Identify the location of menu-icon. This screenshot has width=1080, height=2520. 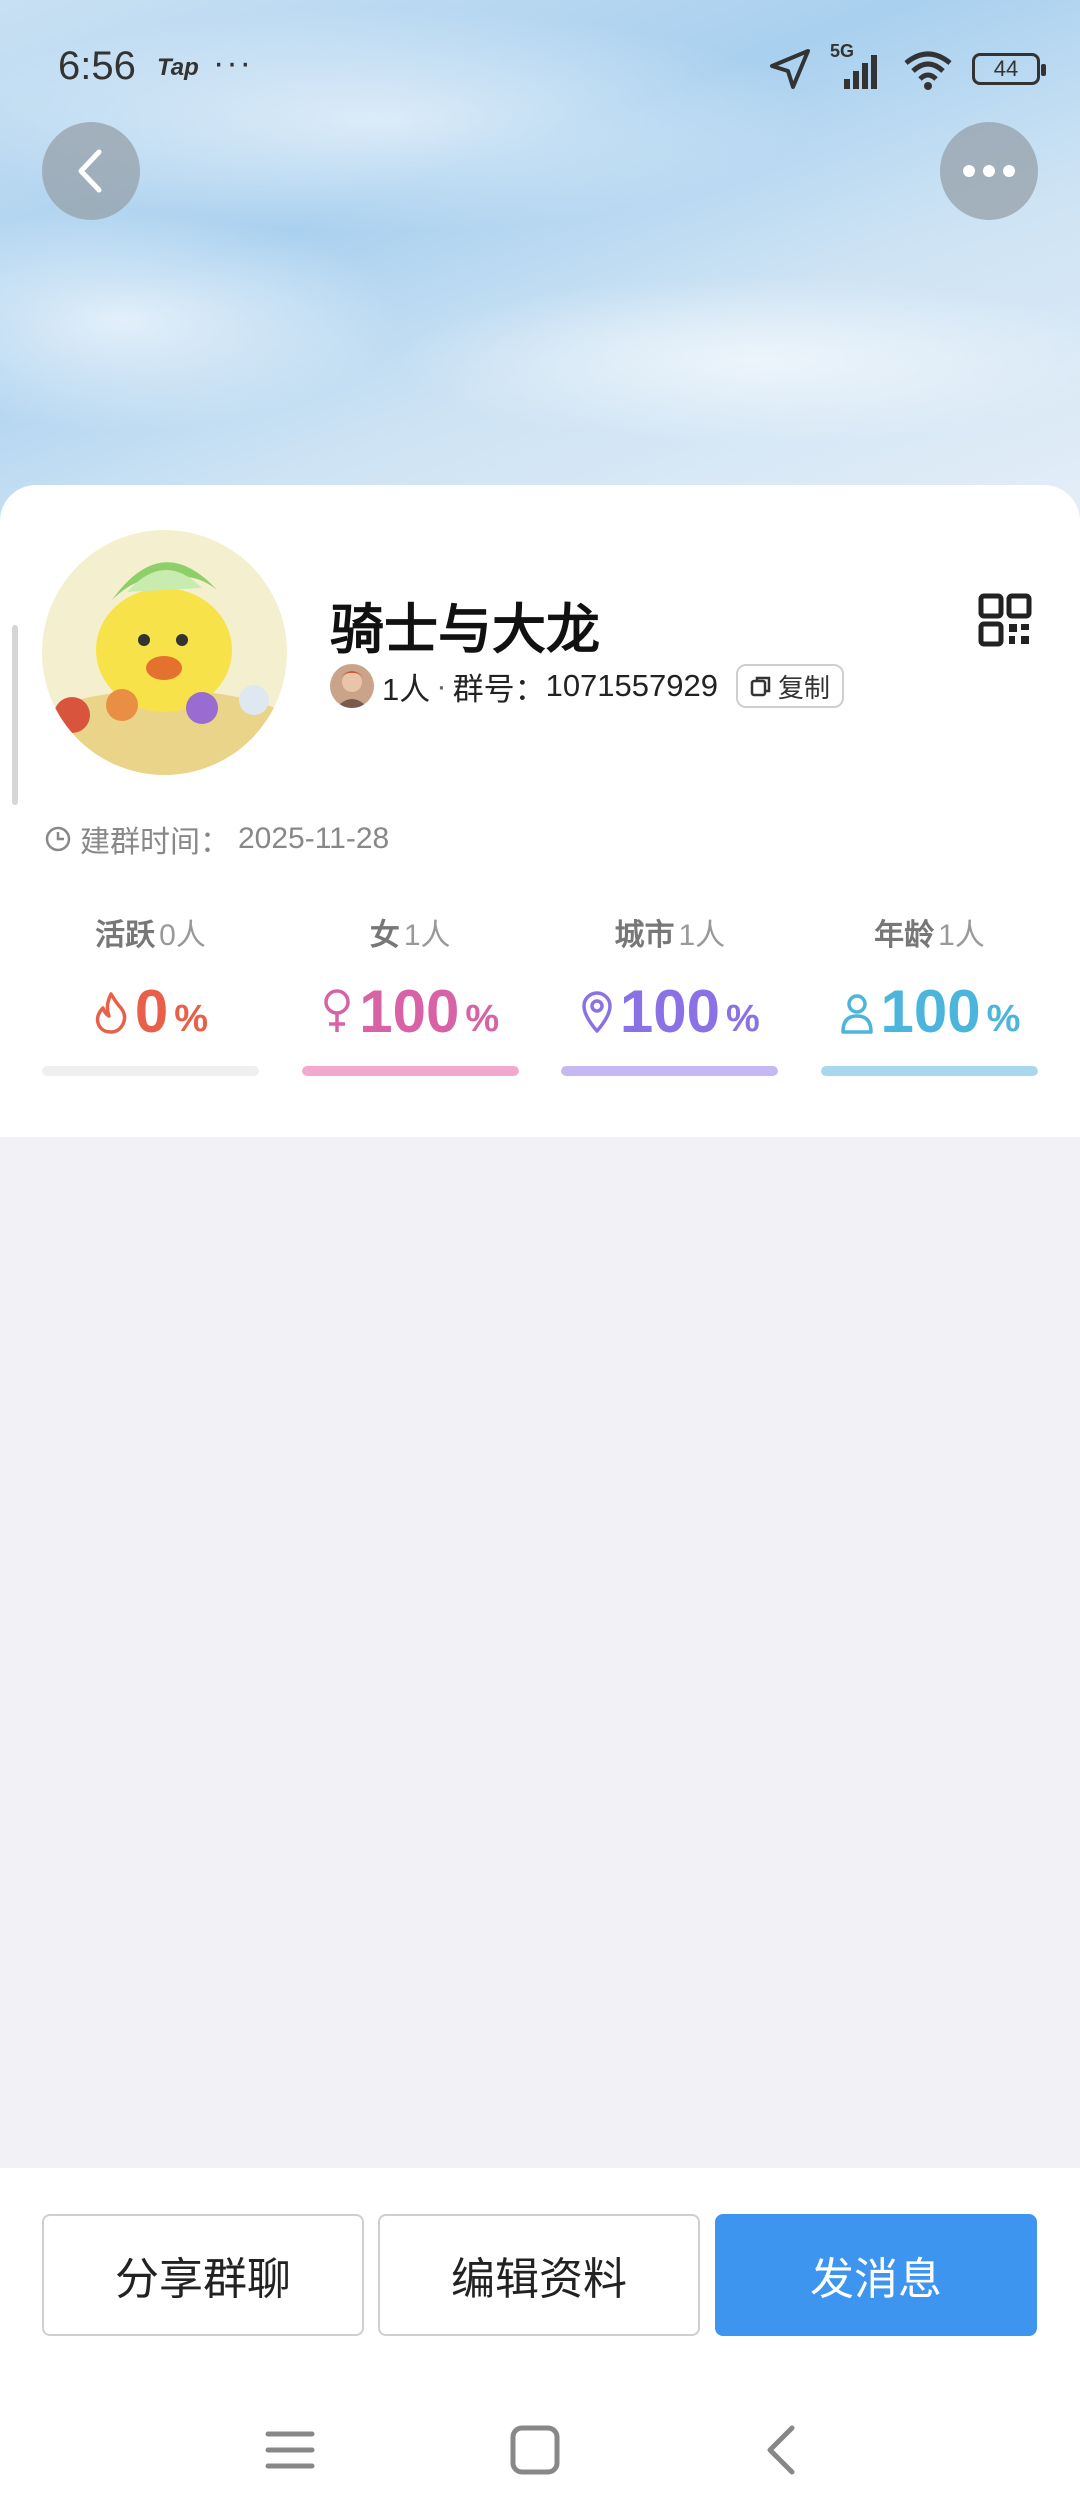
(290, 2450).